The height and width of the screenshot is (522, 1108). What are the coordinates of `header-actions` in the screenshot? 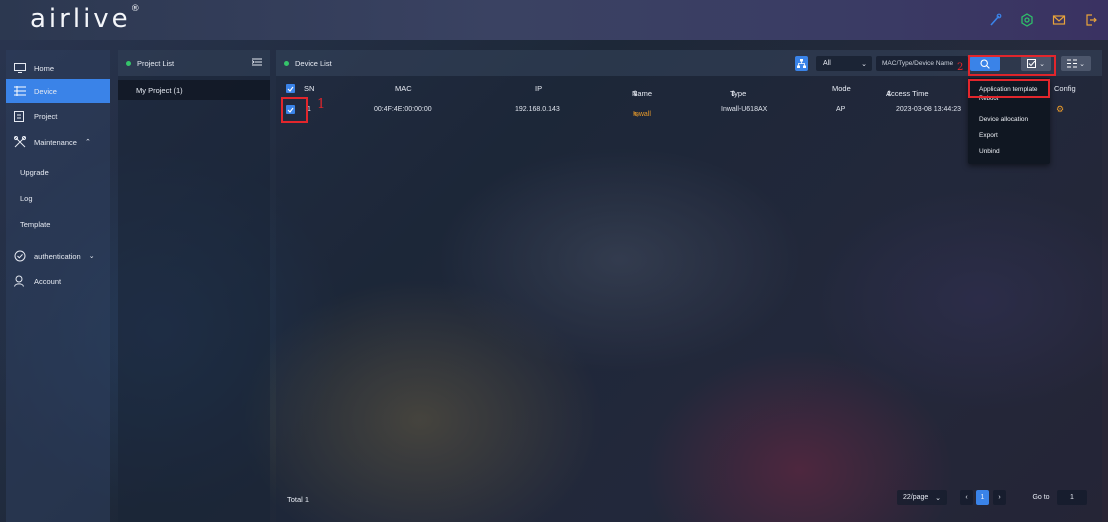 It's located at (1043, 20).